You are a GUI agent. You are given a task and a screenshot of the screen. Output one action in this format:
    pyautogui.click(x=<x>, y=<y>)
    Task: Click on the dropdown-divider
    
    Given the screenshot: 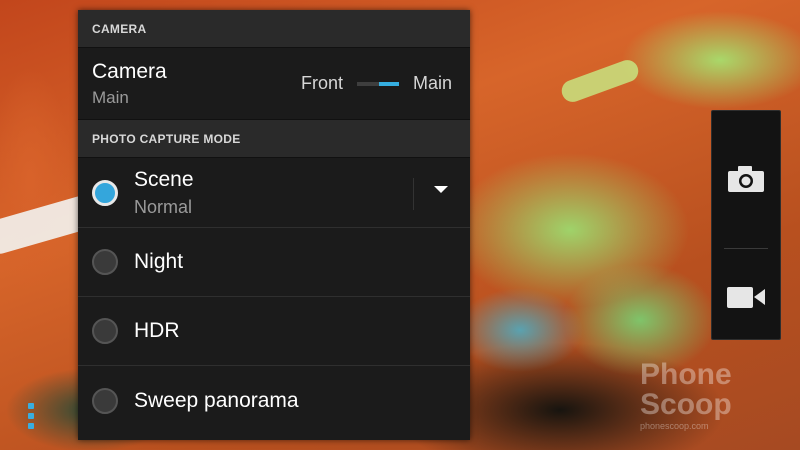 What is the action you would take?
    pyautogui.click(x=413, y=194)
    